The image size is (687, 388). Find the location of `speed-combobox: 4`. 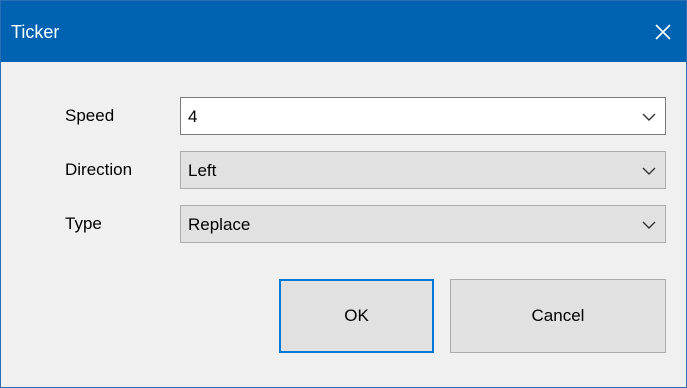

speed-combobox: 4 is located at coordinates (423, 116).